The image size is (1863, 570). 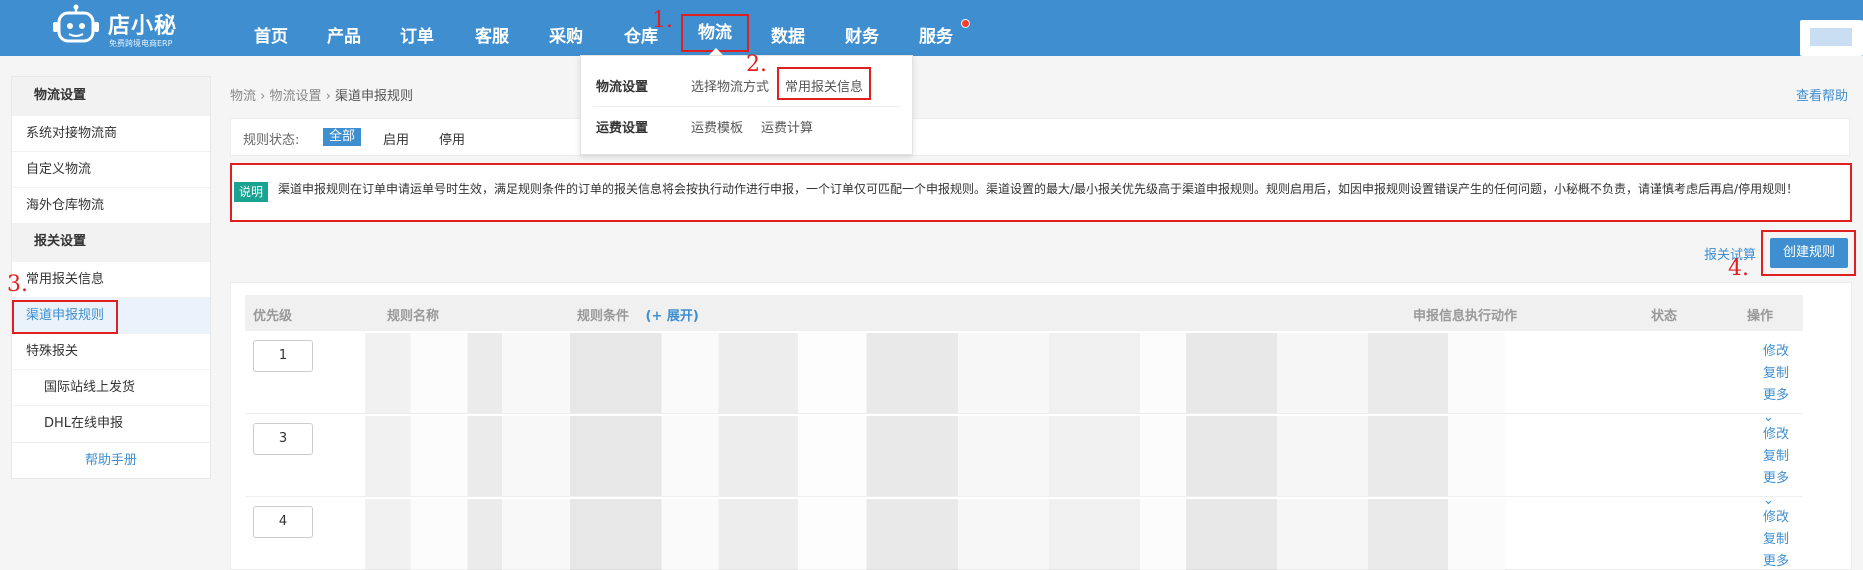 I want to click on breadcrumb-logistics-settings: 物流设置, so click(x=296, y=96).